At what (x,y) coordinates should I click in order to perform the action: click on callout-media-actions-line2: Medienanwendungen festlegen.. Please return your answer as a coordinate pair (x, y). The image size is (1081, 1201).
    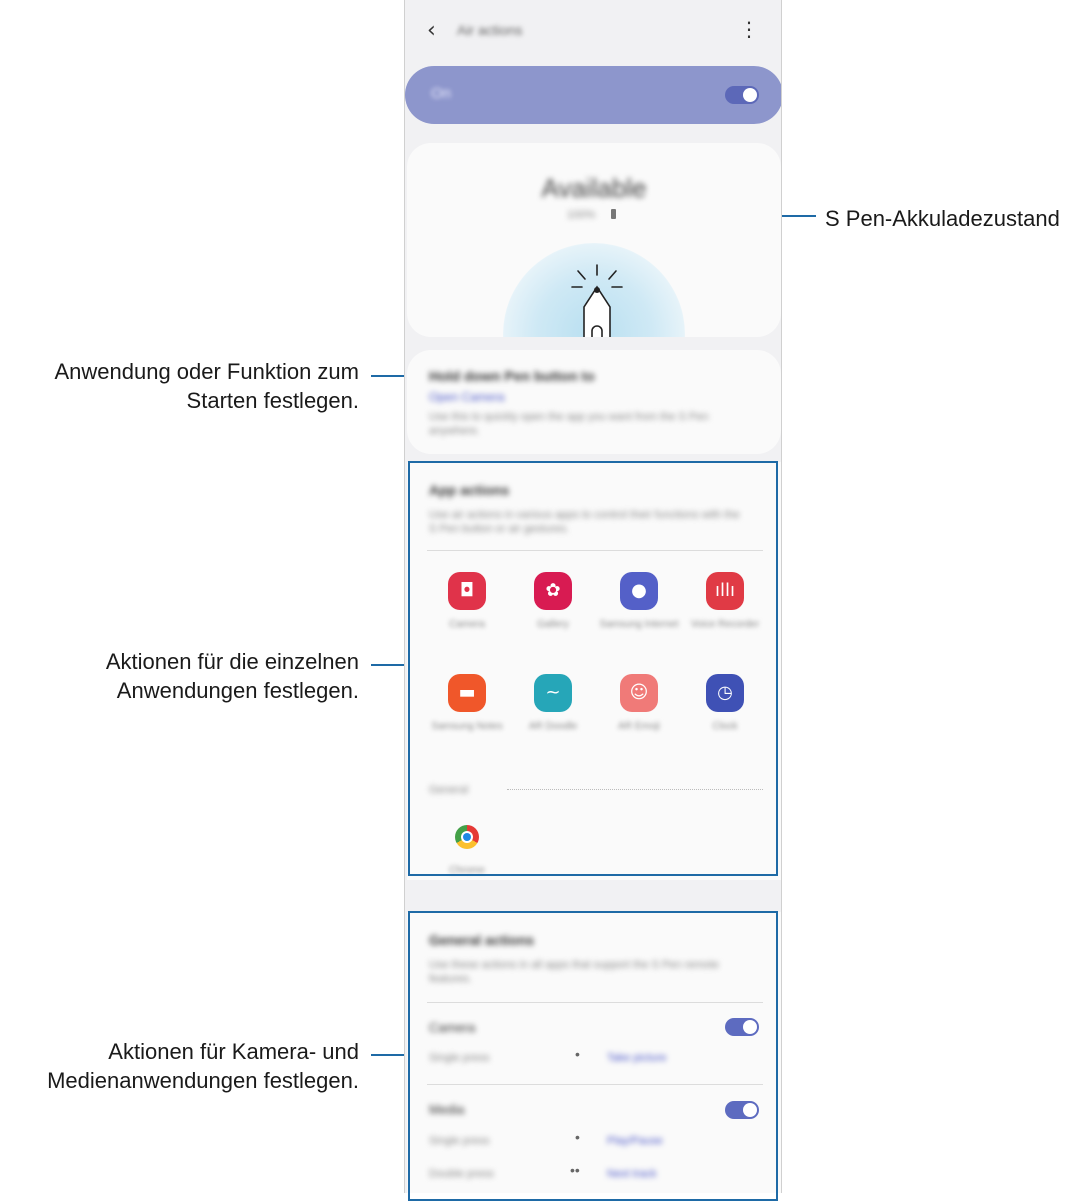
    Looking at the image, I should click on (203, 1080).